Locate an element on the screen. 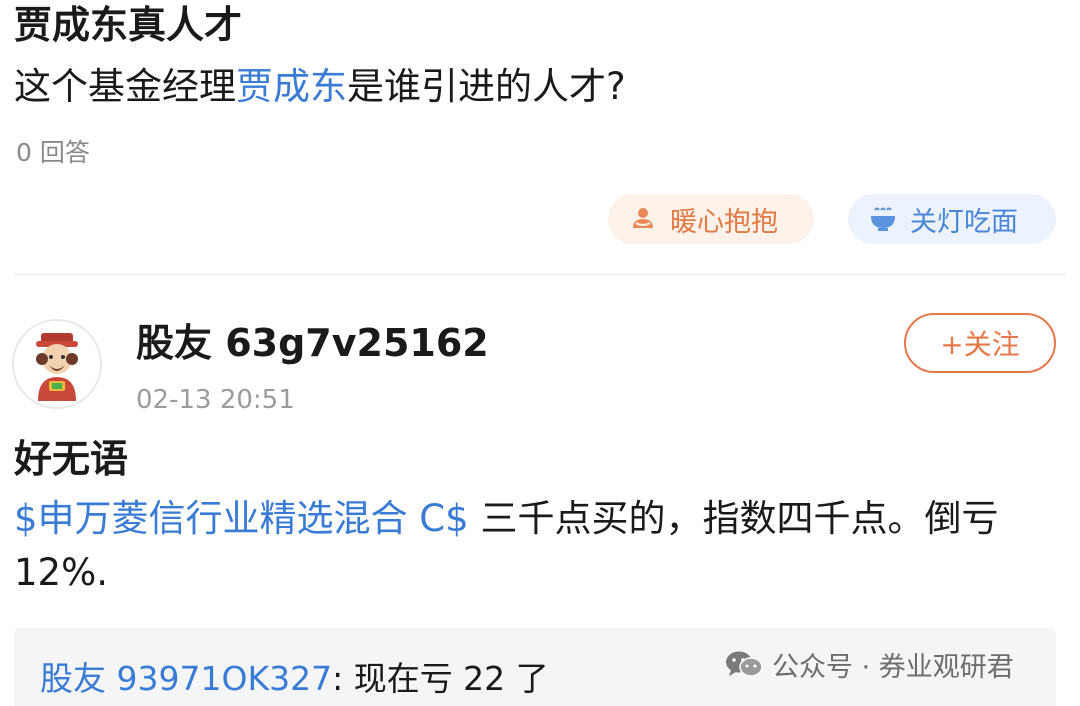  post-title: 好无语 is located at coordinates (71, 459).